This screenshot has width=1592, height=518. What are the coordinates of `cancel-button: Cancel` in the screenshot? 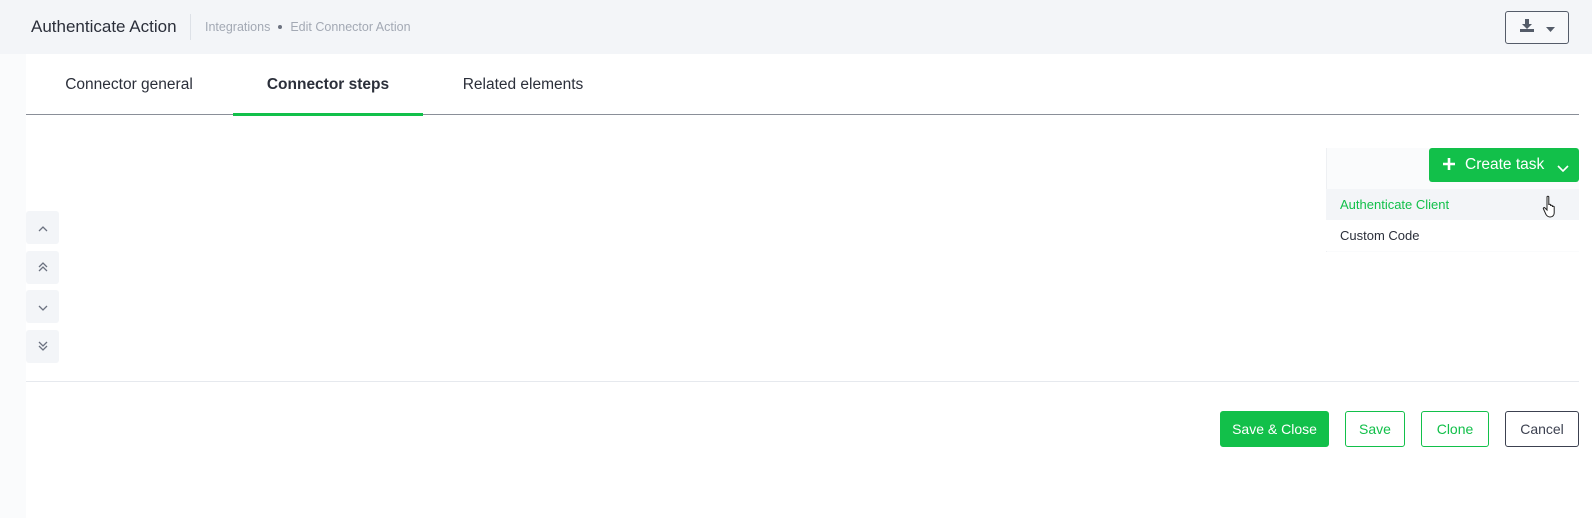 It's located at (1542, 429).